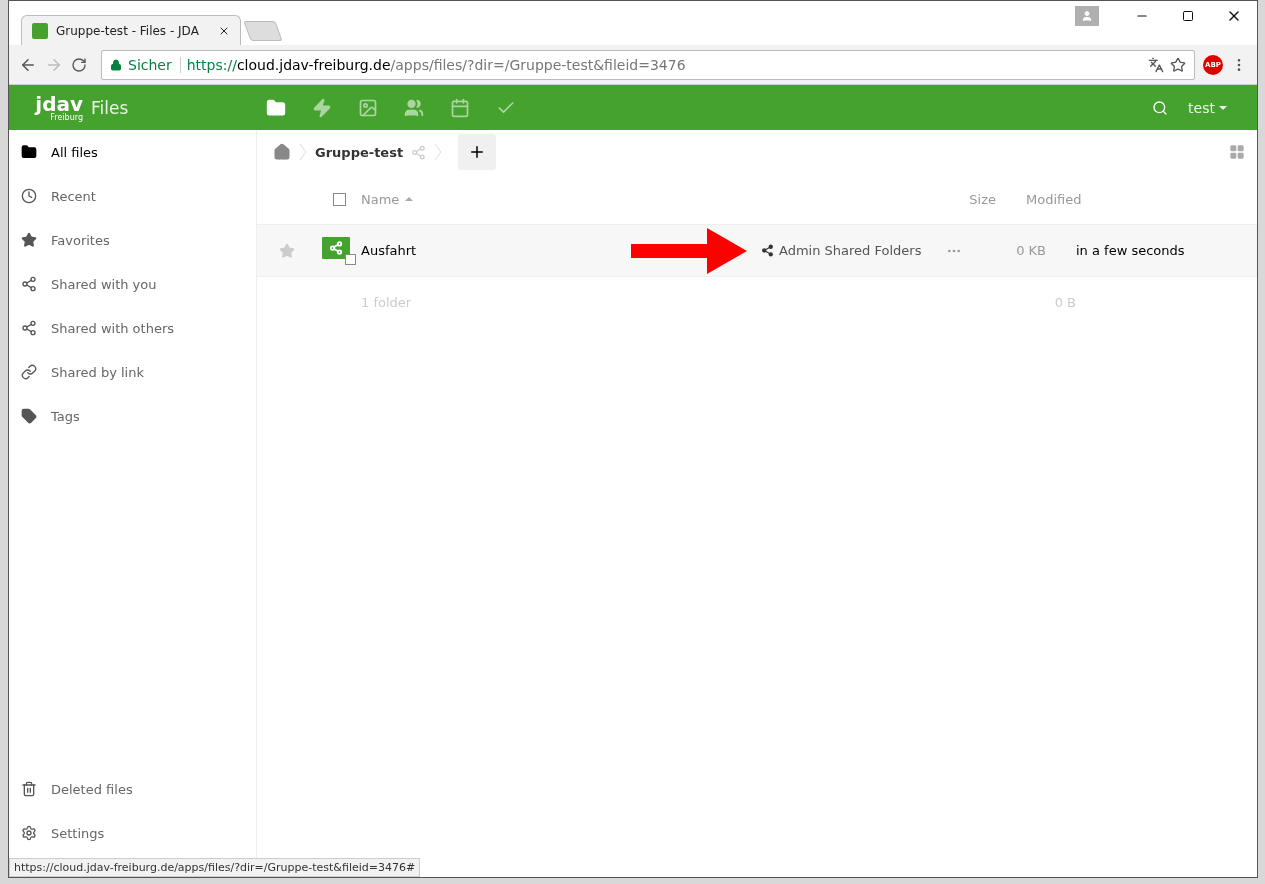 This screenshot has width=1265, height=884. I want to click on person-icon, so click(1087, 16).